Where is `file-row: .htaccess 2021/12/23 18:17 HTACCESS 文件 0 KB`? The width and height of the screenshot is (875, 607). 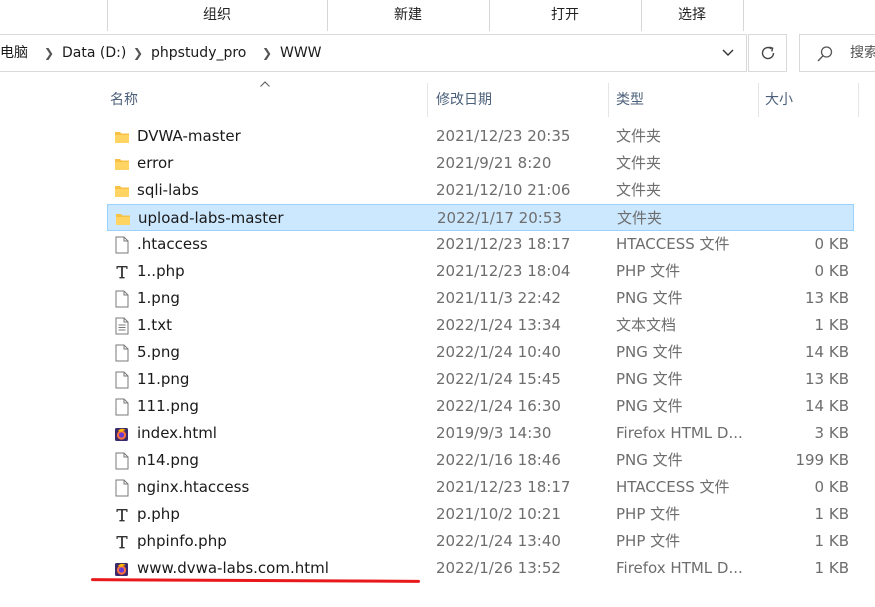
file-row: .htaccess 2021/12/23 18:17 HTACCESS 文件 0 KB is located at coordinates (480, 244).